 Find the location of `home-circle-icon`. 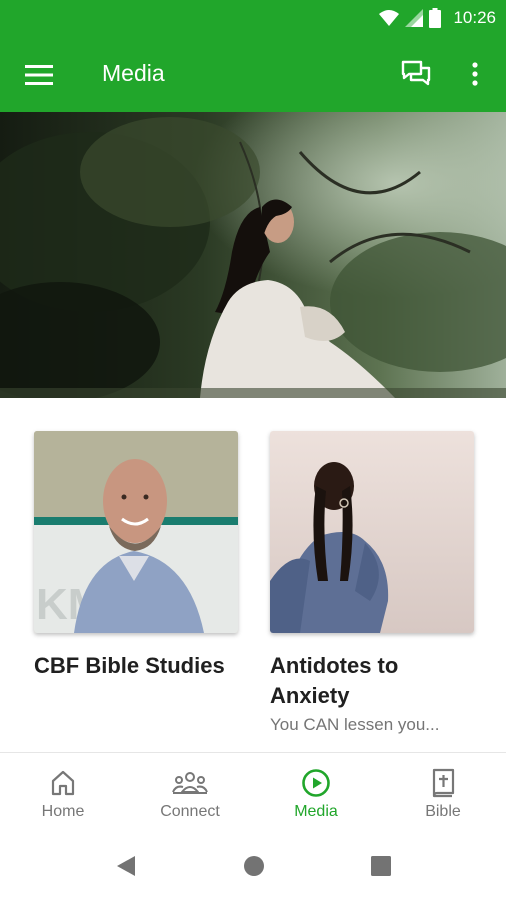

home-circle-icon is located at coordinates (254, 866).